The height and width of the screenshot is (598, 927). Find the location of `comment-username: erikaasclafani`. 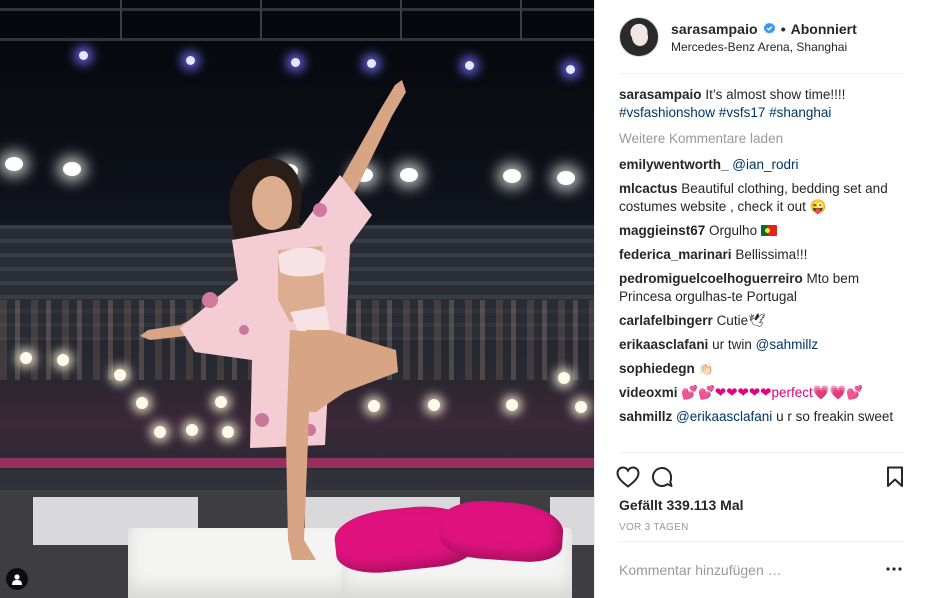

comment-username: erikaasclafani is located at coordinates (663, 344).